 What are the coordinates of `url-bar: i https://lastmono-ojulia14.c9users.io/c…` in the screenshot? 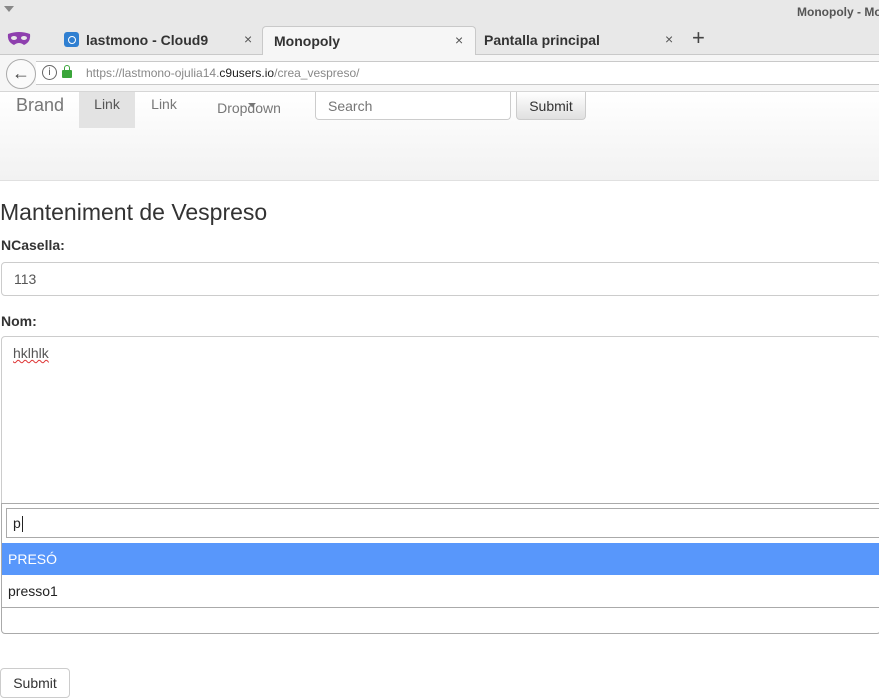 It's located at (457, 73).